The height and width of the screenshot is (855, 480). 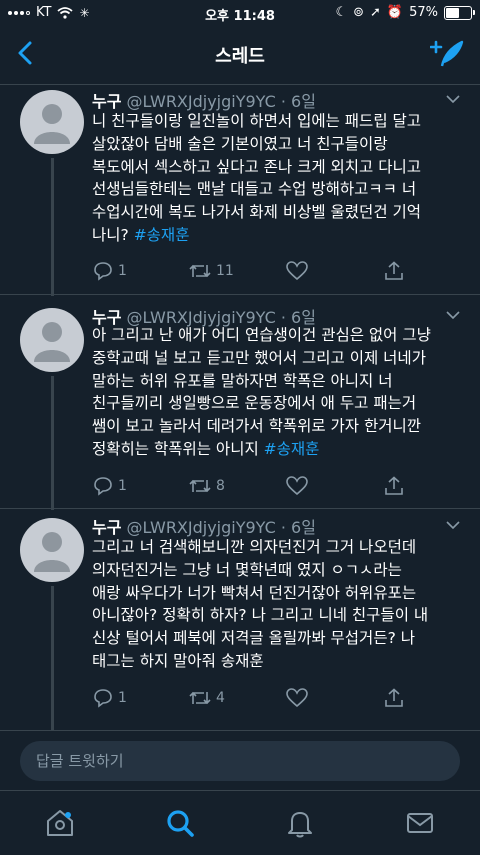 I want to click on page-title: 스레드, so click(x=240, y=56).